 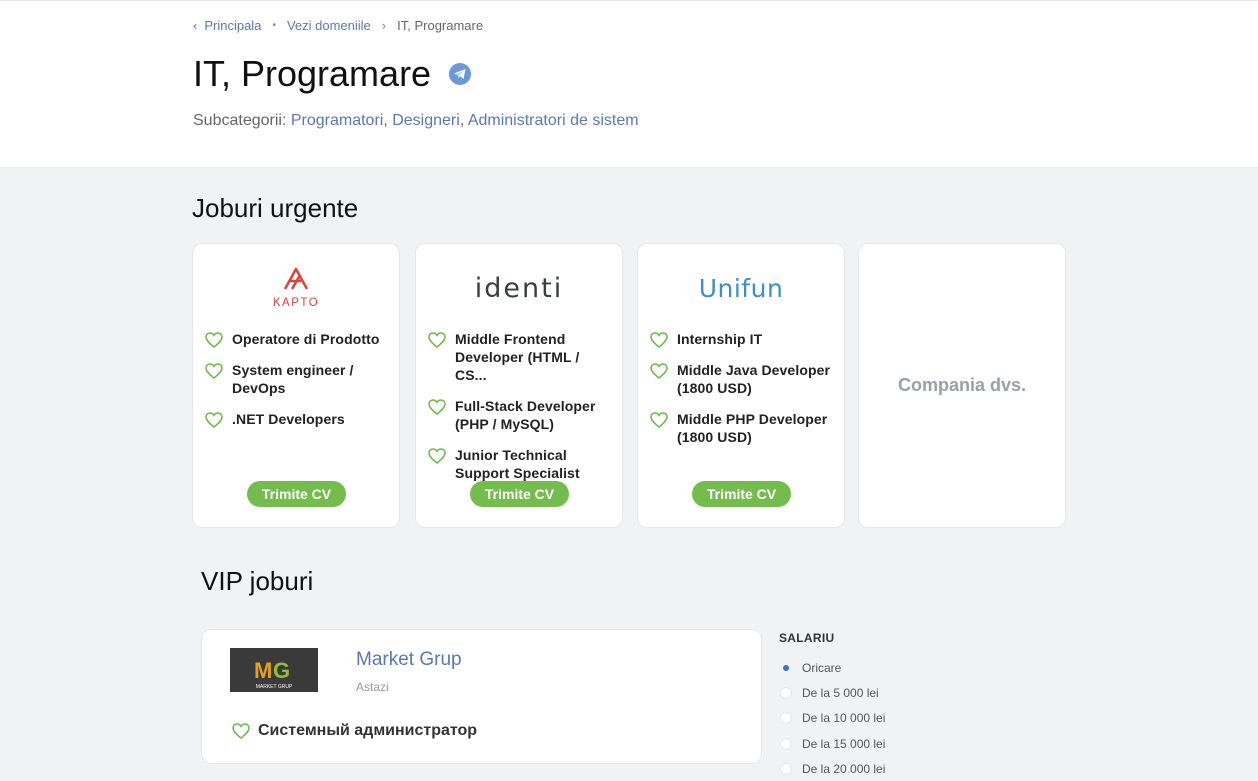 I want to click on salary-option-label: Oricare, so click(x=822, y=667).